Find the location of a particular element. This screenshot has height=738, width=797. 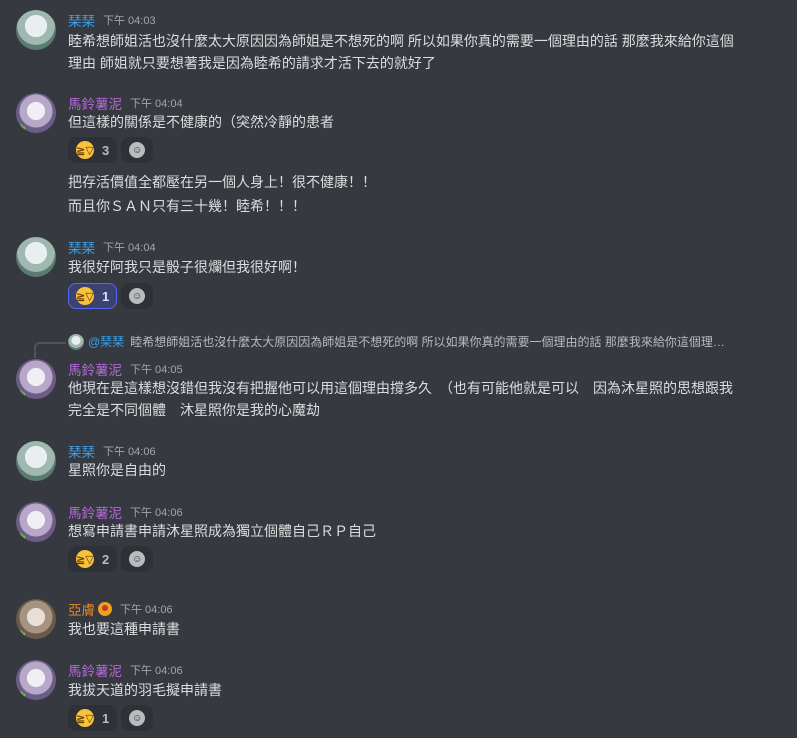

reply-avatar is located at coordinates (76, 341).